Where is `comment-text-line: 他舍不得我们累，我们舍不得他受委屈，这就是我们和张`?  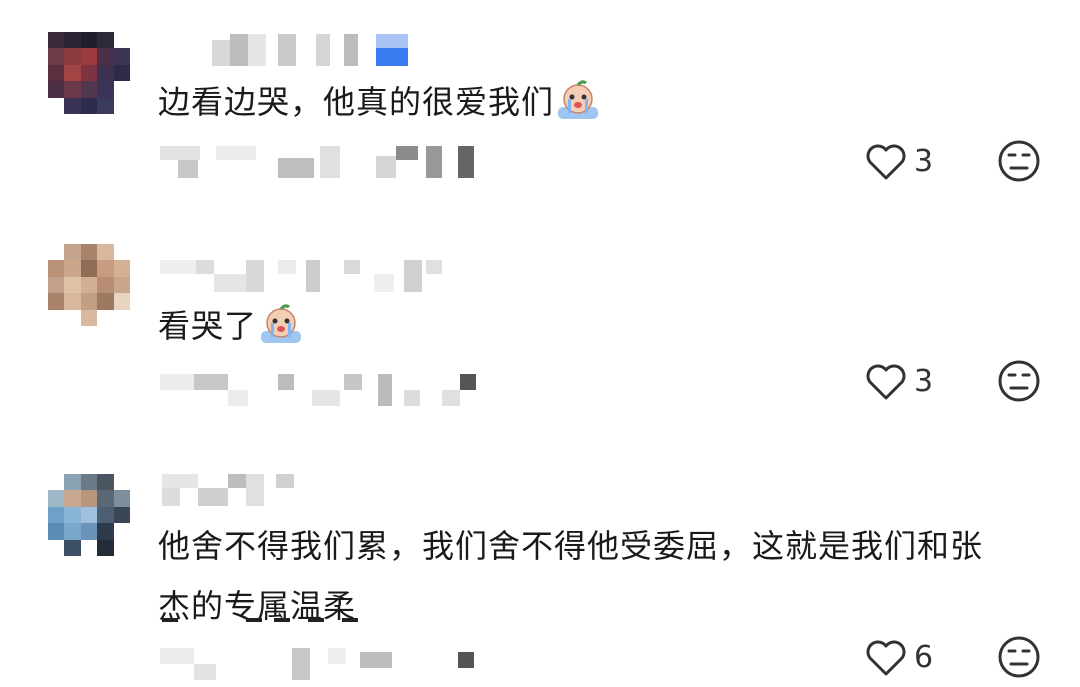 comment-text-line: 他舍不得我们累，我们舍不得他受委屈，这就是我们和张 is located at coordinates (571, 546).